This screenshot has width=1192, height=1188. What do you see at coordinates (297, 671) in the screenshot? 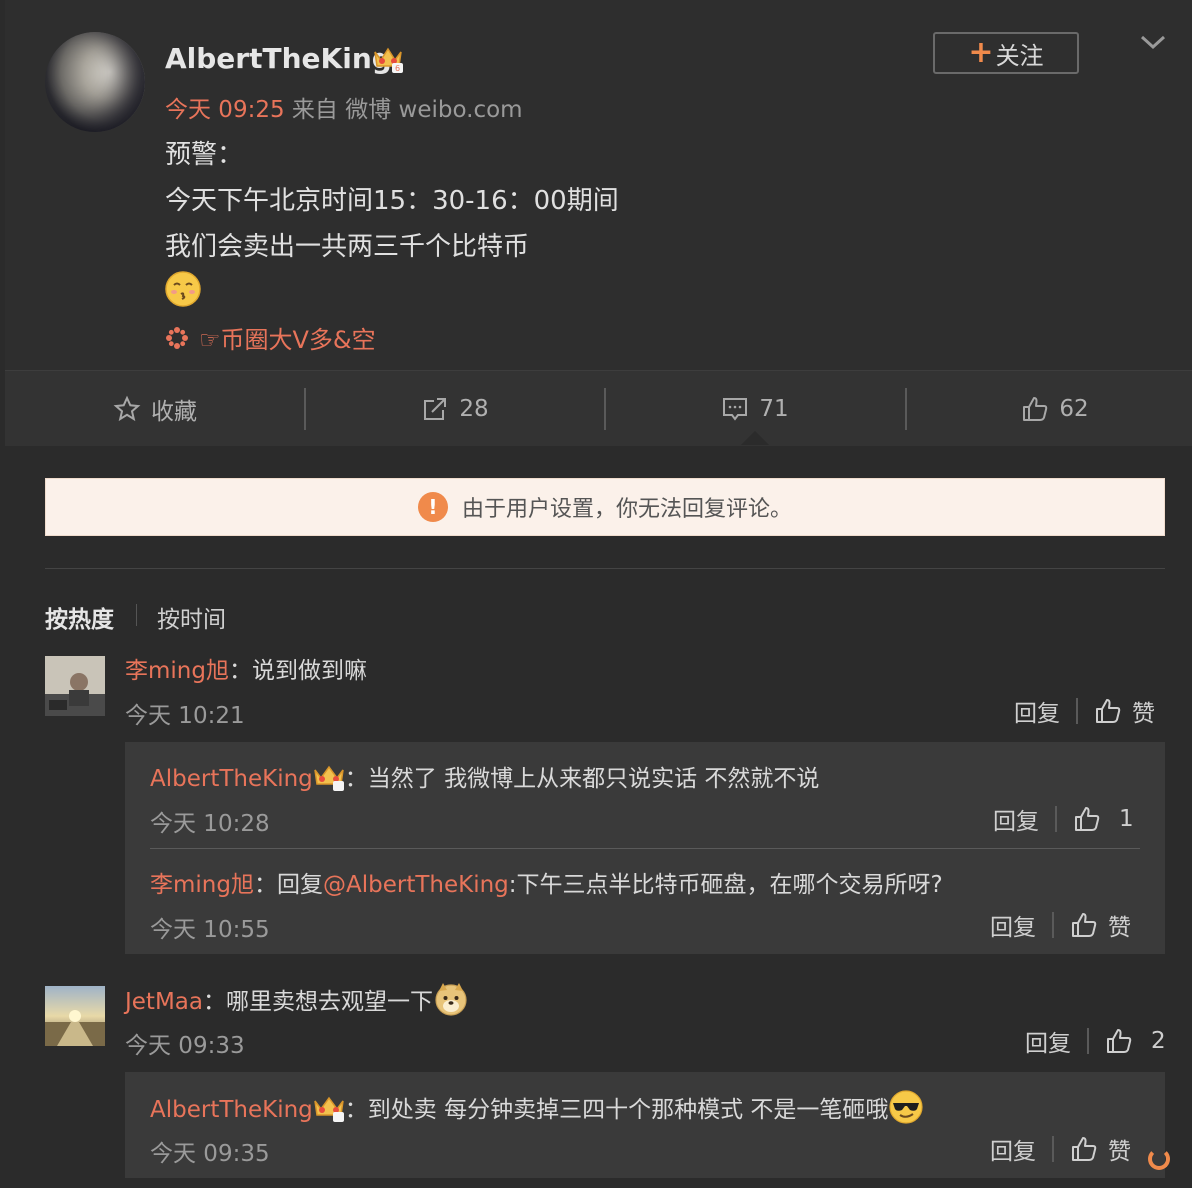
I see `comment-body: ：说到做到嘛` at bounding box center [297, 671].